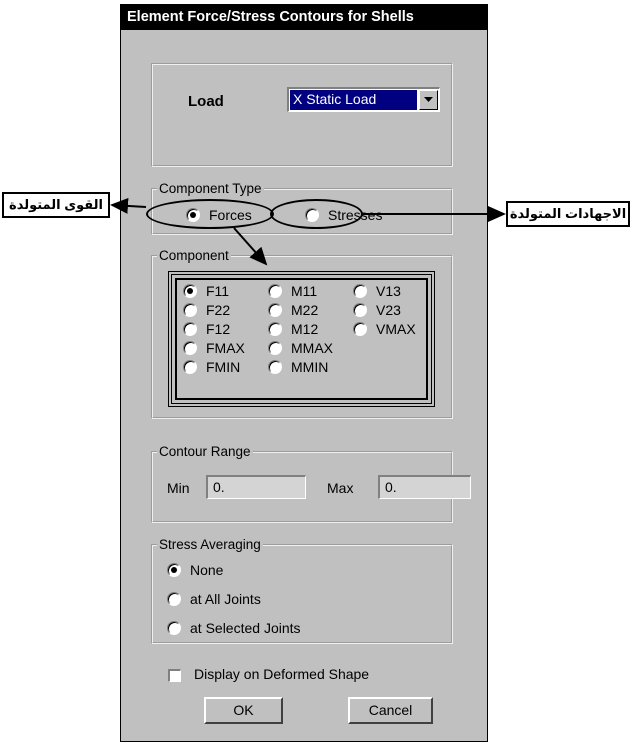 The height and width of the screenshot is (746, 630). I want to click on cancel-button: Cancel, so click(390, 710).